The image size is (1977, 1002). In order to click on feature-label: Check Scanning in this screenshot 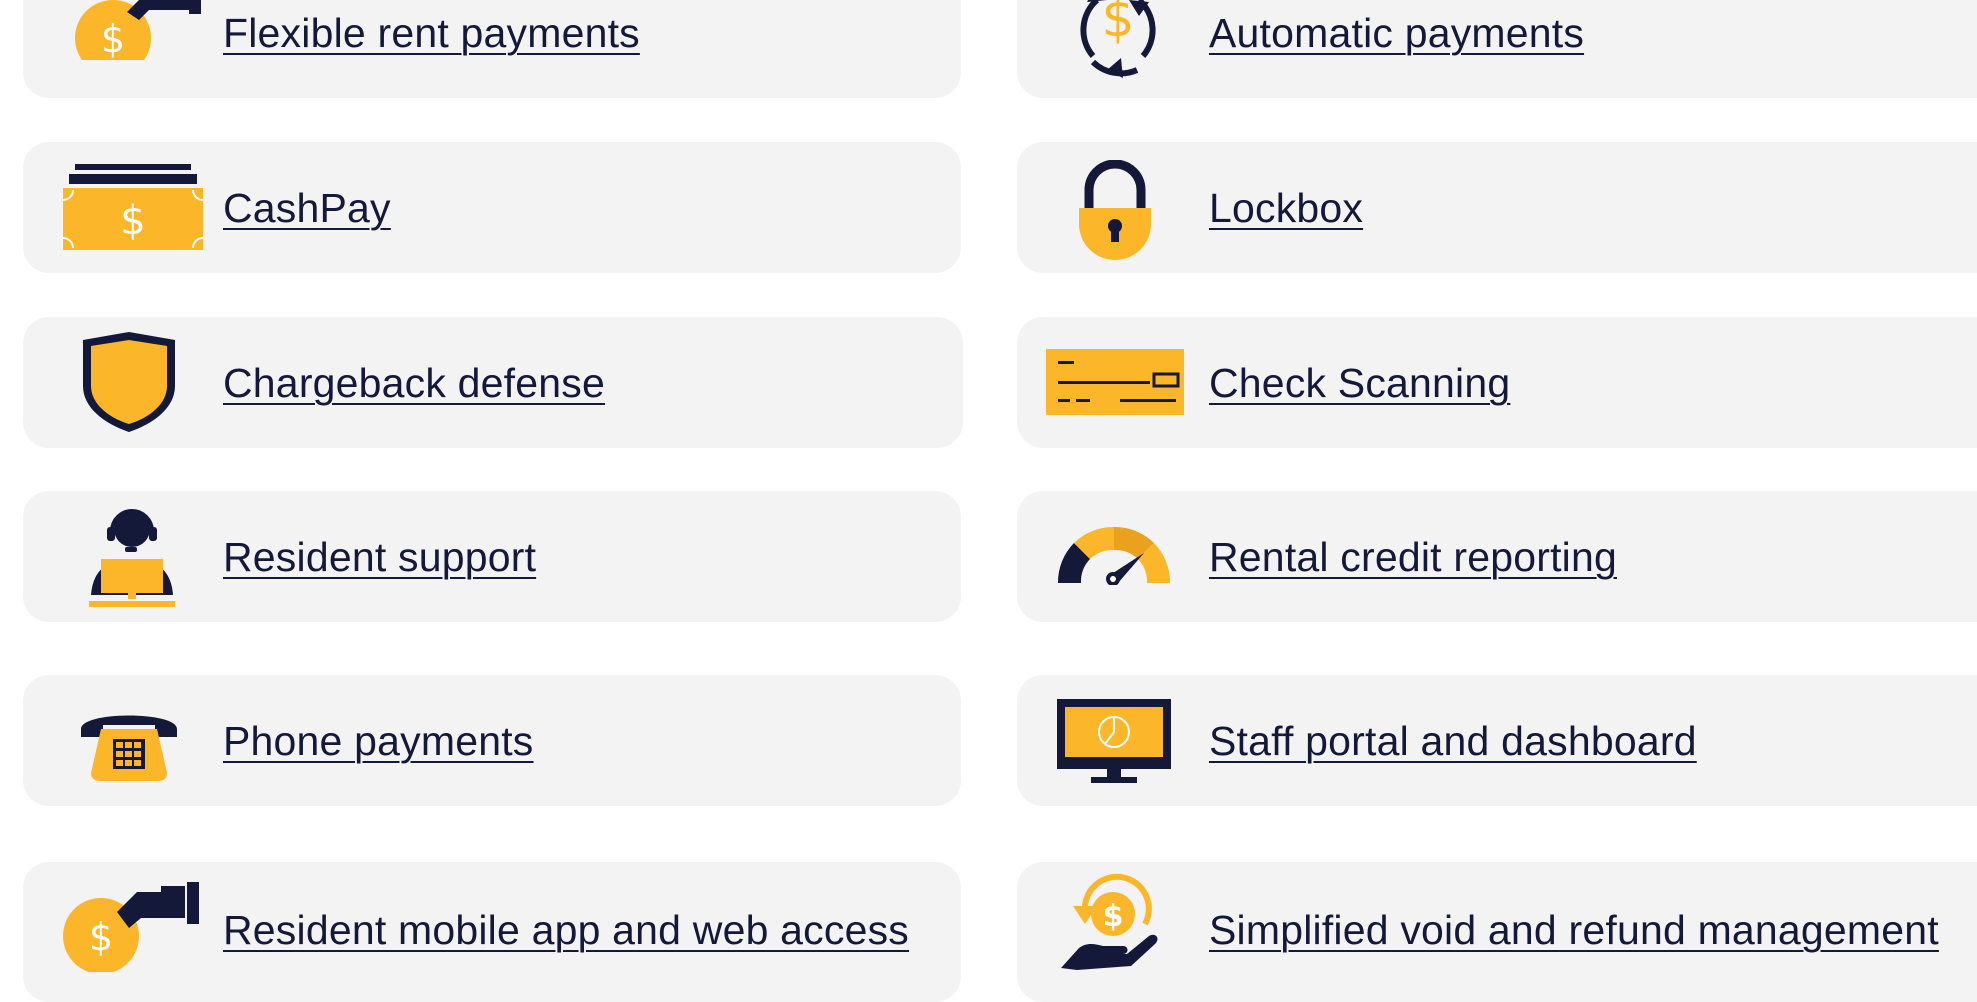, I will do `click(1359, 383)`.